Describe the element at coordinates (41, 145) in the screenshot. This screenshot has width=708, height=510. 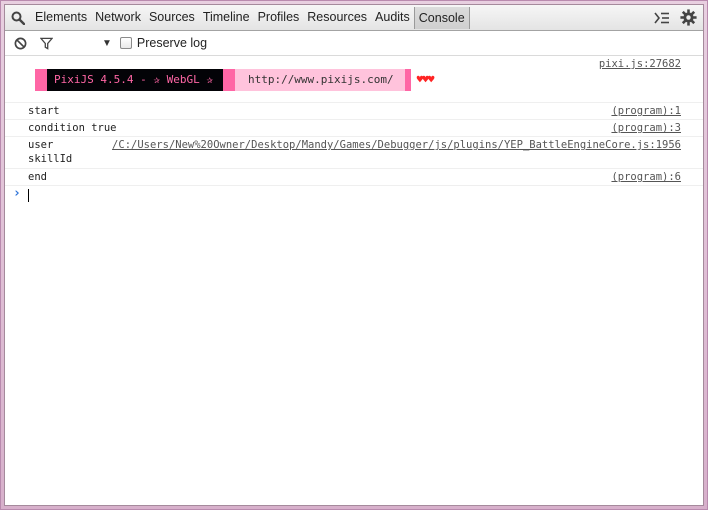
I see `message-text: user` at that location.